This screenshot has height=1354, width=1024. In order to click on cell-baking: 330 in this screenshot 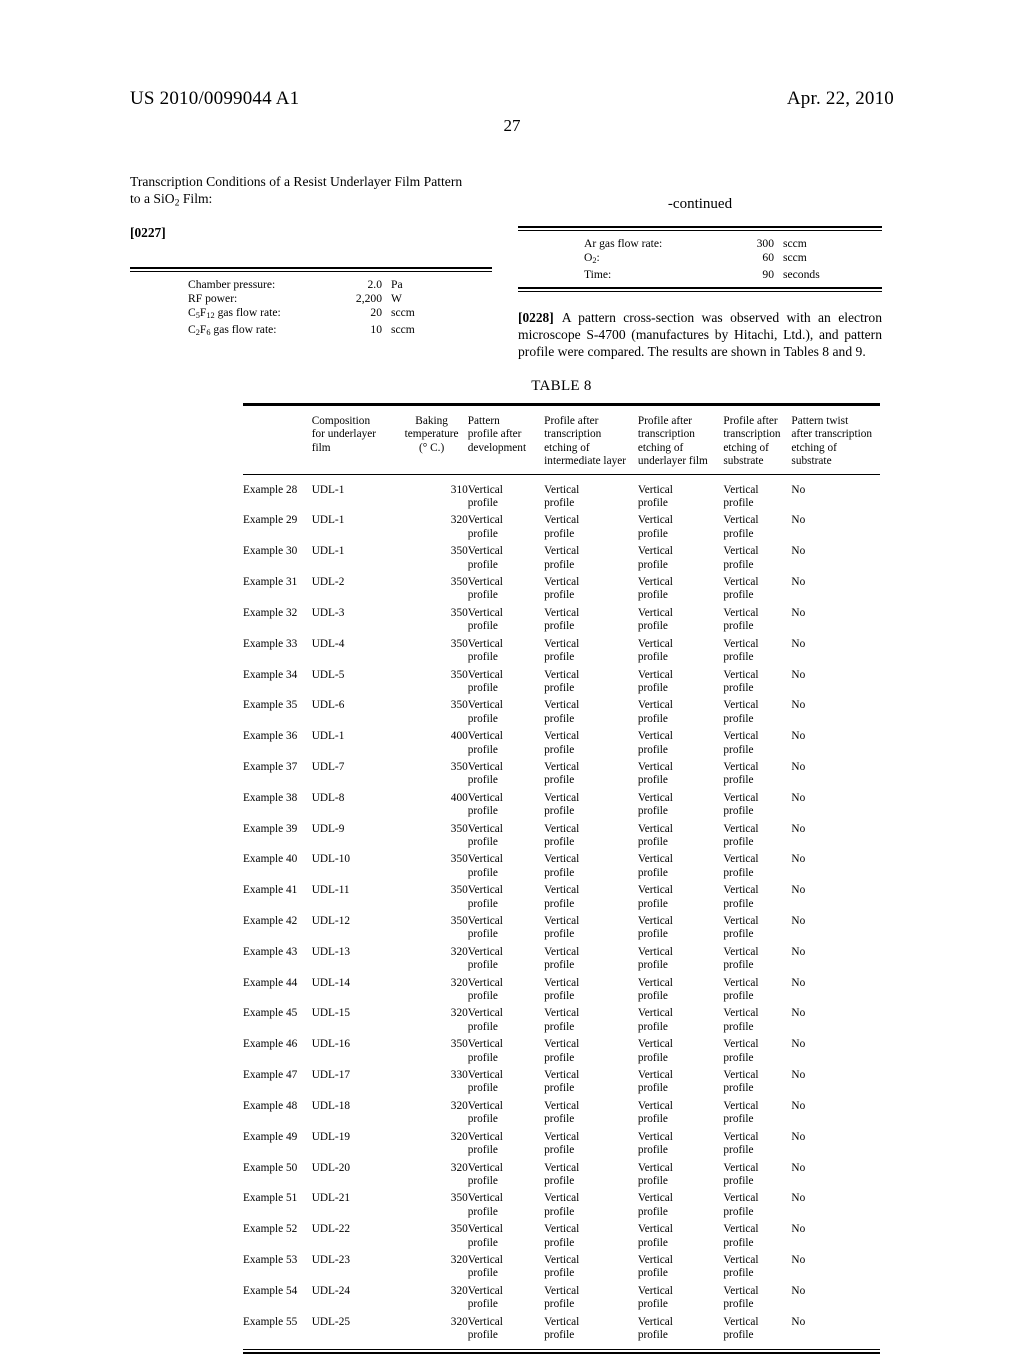, I will do `click(459, 1075)`.